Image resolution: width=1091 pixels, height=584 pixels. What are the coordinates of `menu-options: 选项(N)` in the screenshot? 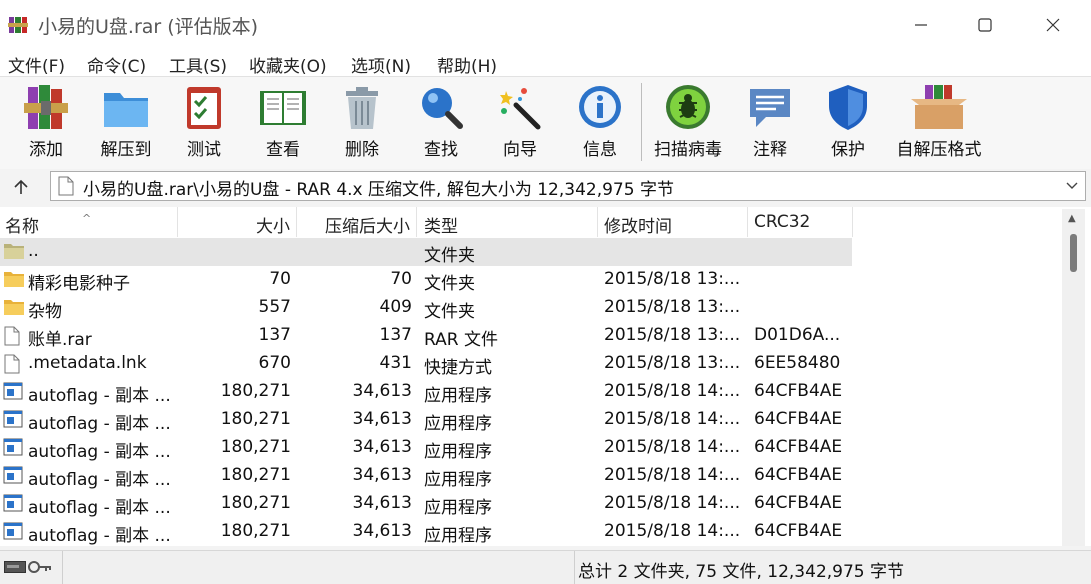 It's located at (381, 64).